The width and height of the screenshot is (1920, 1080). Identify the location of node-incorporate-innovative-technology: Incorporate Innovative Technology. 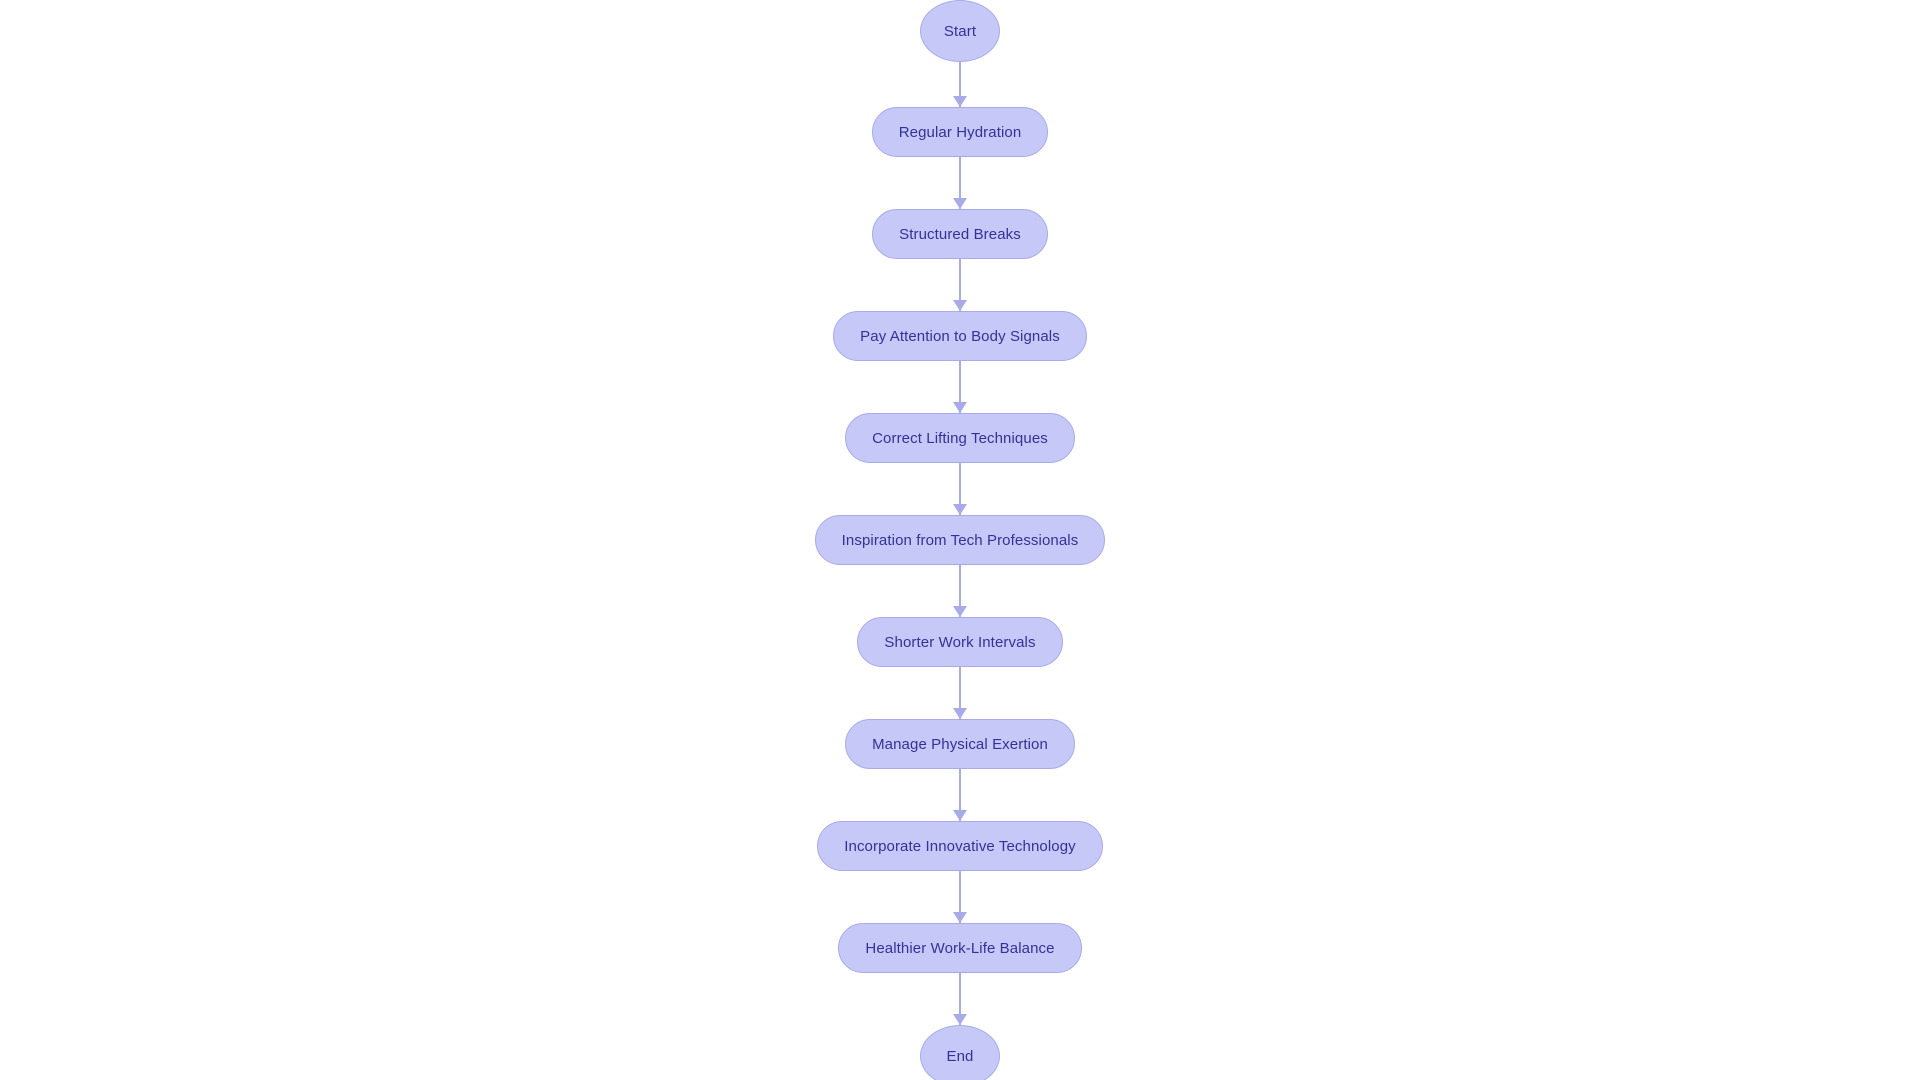
(960, 846).